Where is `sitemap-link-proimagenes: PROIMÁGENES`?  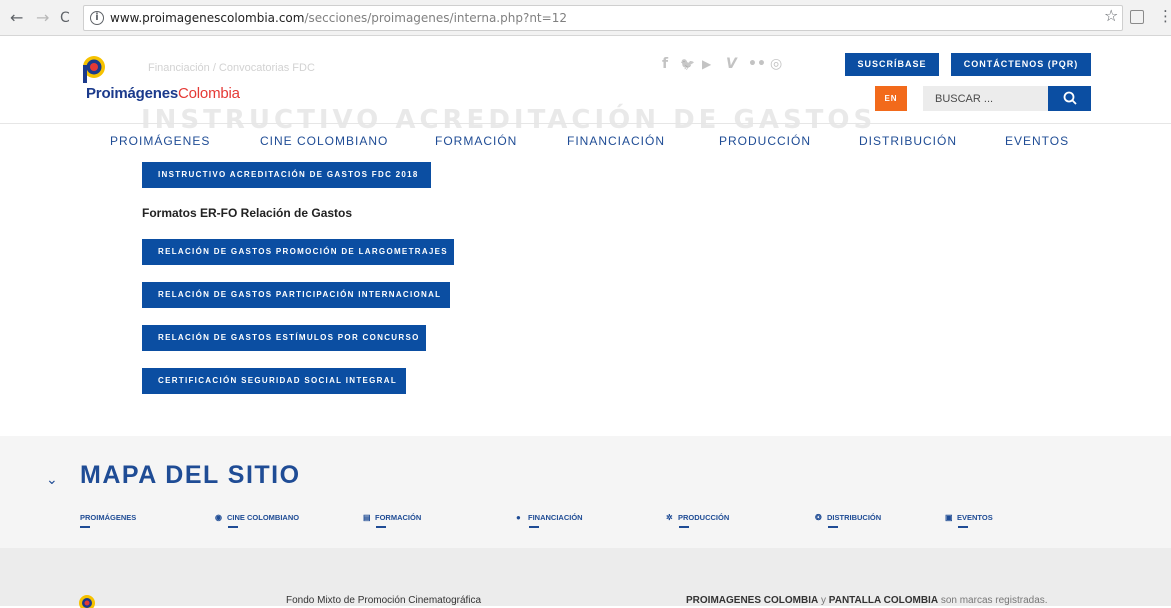
sitemap-link-proimagenes: PROIMÁGENES is located at coordinates (108, 520).